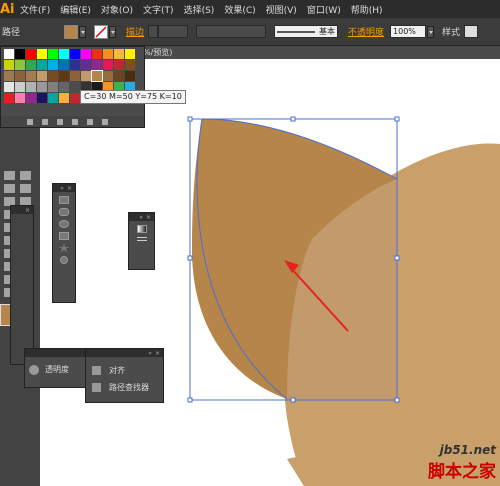  Describe the element at coordinates (69, 188) in the screenshot. I see `close-icon: ×` at that location.